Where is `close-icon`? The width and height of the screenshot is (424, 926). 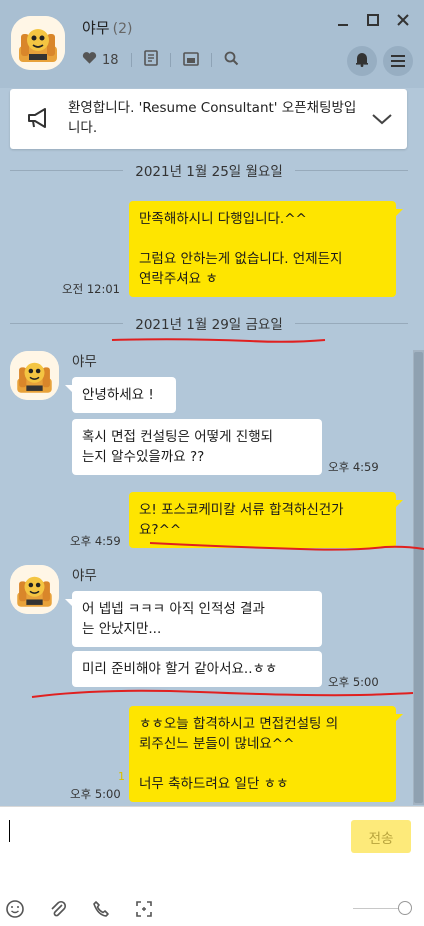 close-icon is located at coordinates (403, 19).